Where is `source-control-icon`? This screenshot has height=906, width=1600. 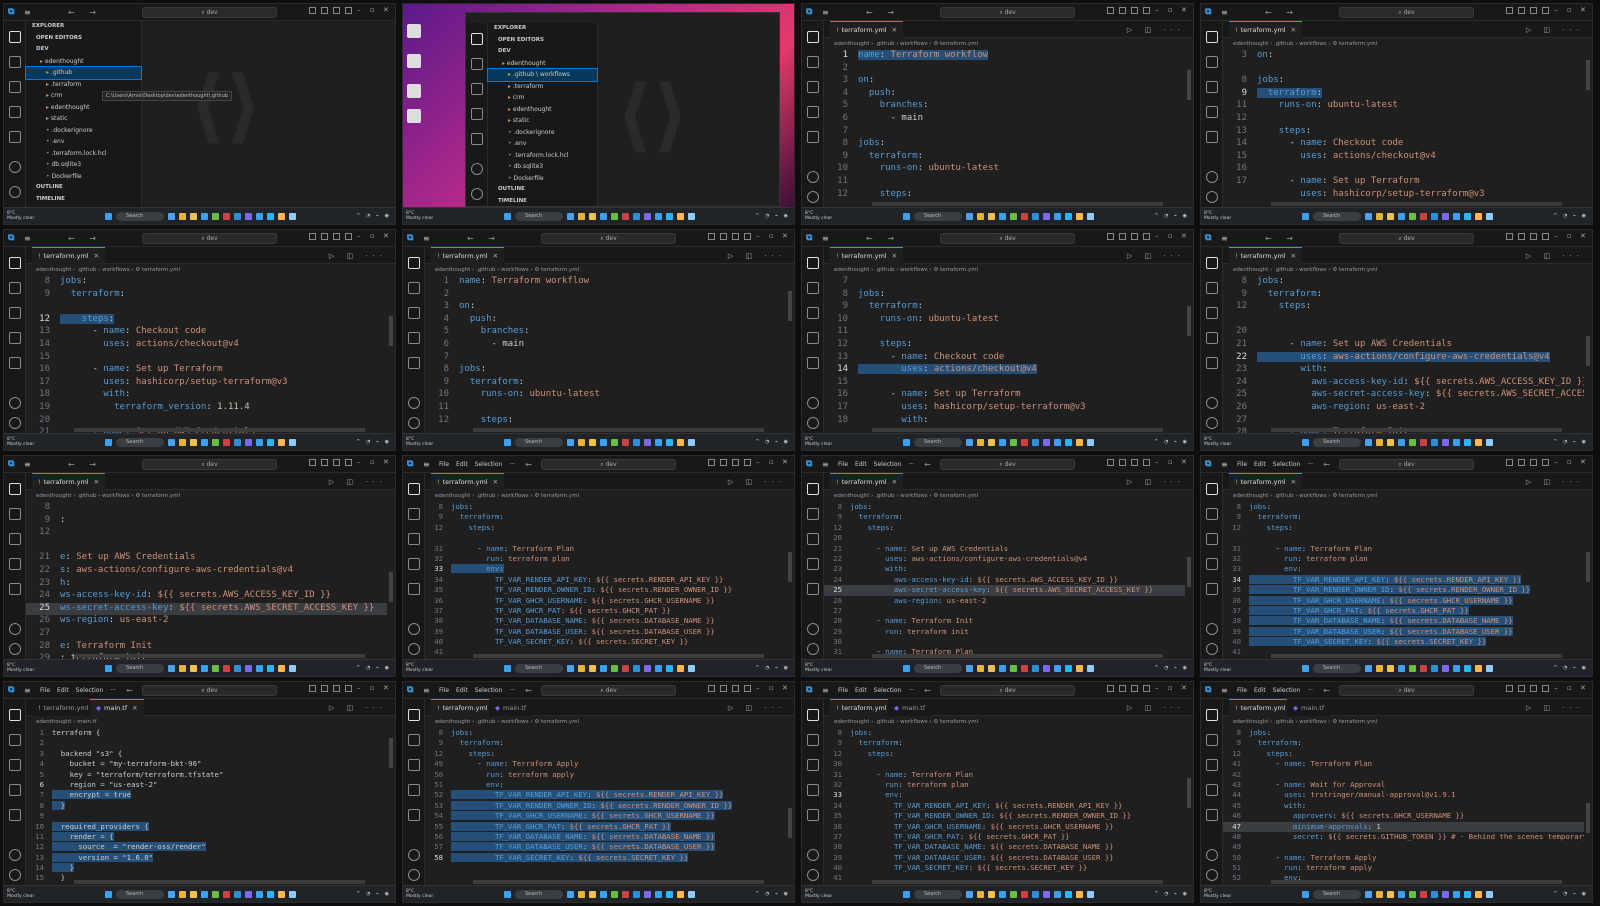 source-control-icon is located at coordinates (15, 765).